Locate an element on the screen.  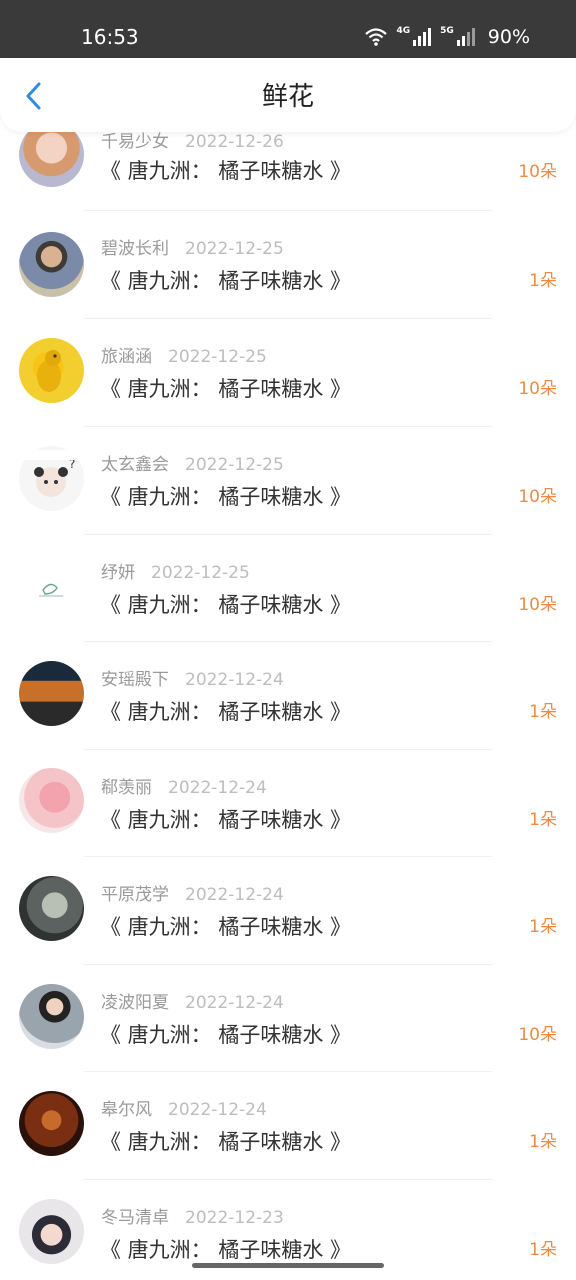
list-item: 冬马清卓 2022-12-23 《 唐九洲： 橘子味糖水 》 1朵 is located at coordinates (288, 1239).